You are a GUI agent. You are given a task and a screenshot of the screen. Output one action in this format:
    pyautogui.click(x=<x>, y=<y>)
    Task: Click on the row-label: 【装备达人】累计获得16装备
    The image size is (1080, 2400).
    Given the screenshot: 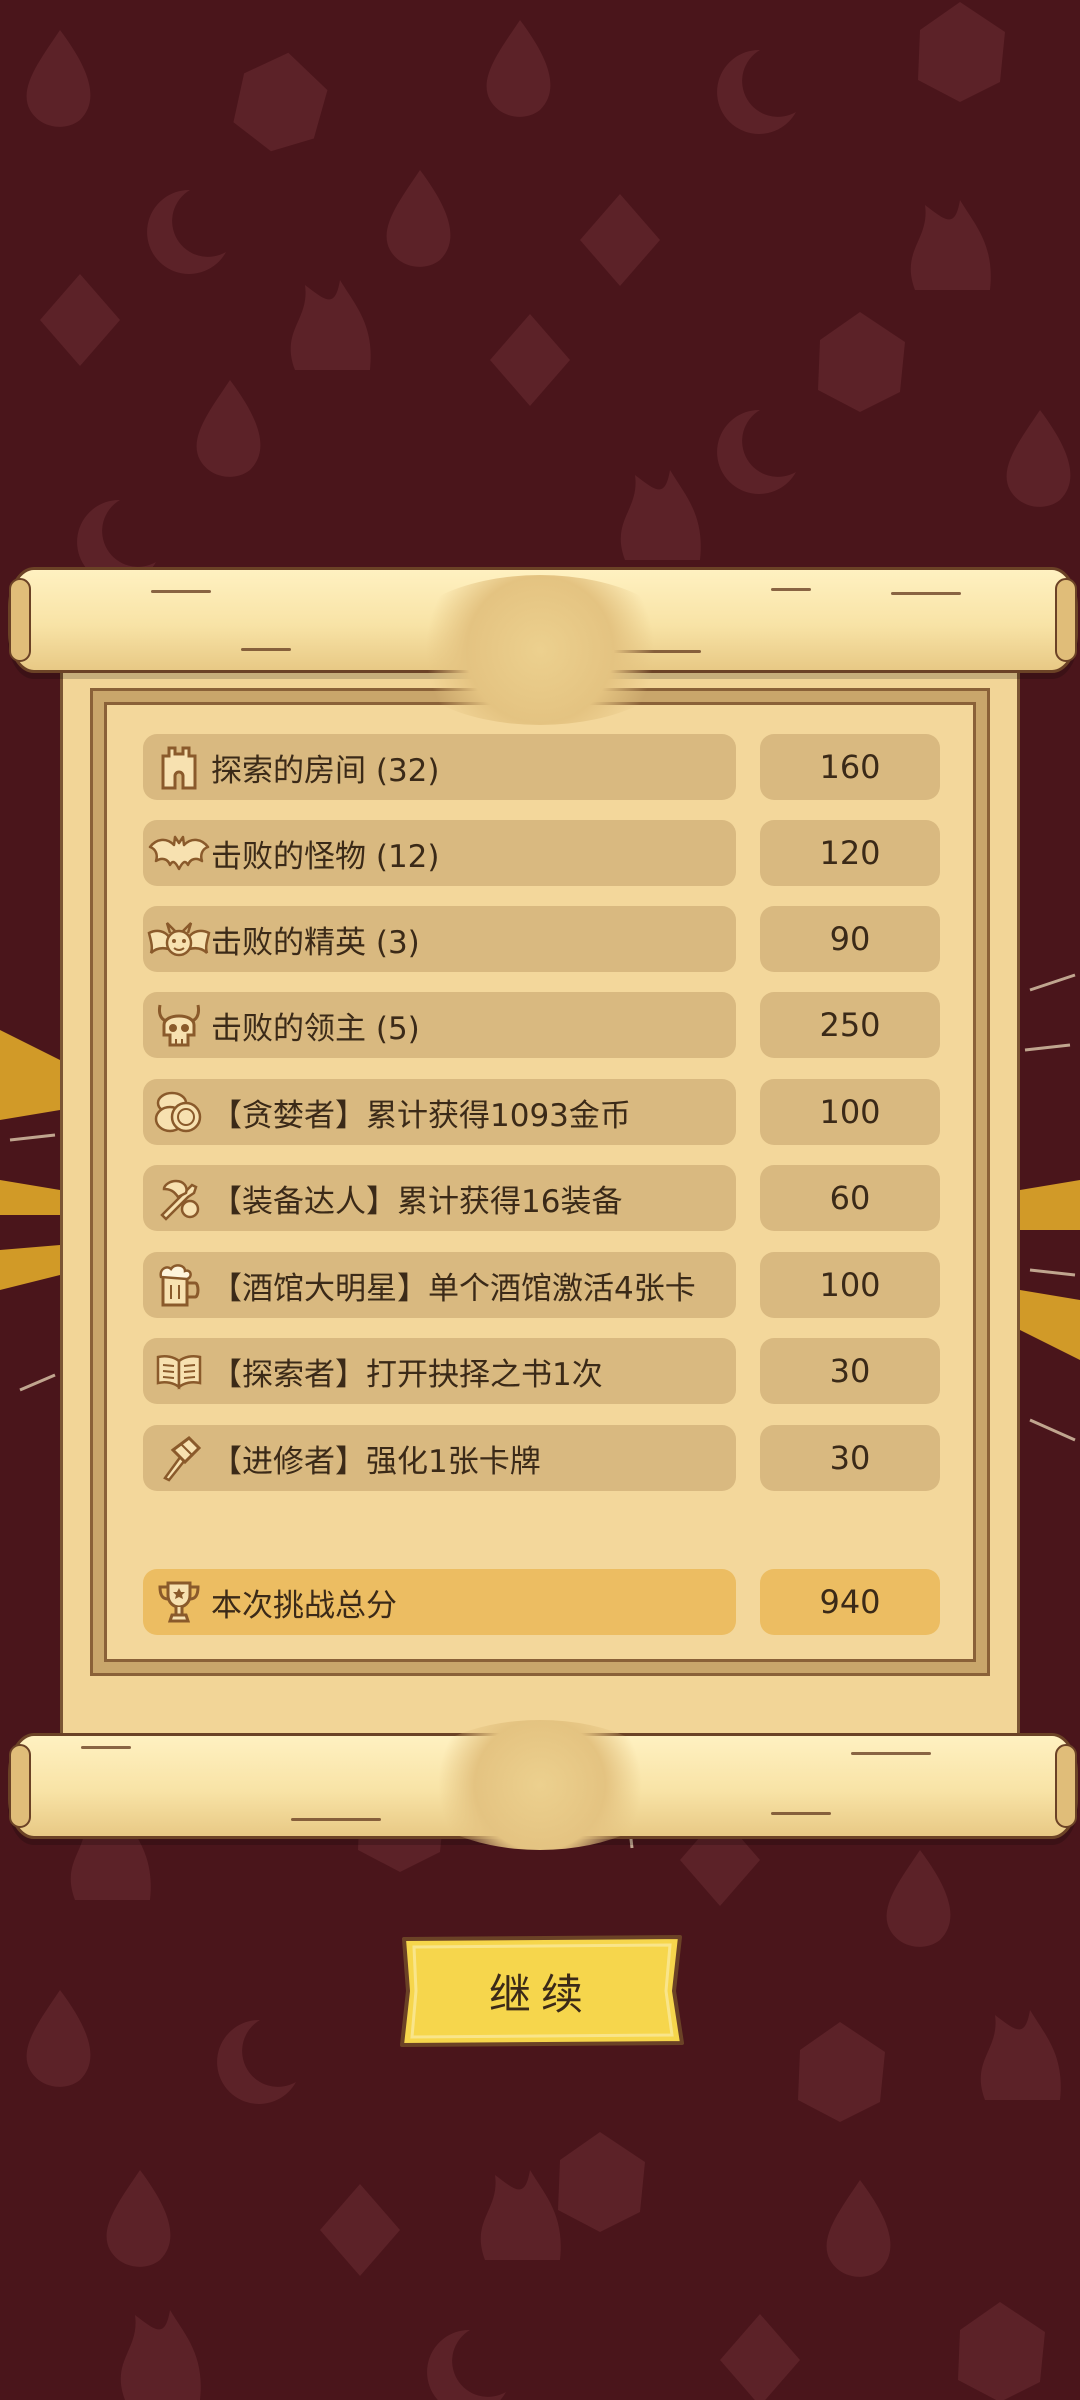 What is the action you would take?
    pyautogui.click(x=417, y=1201)
    